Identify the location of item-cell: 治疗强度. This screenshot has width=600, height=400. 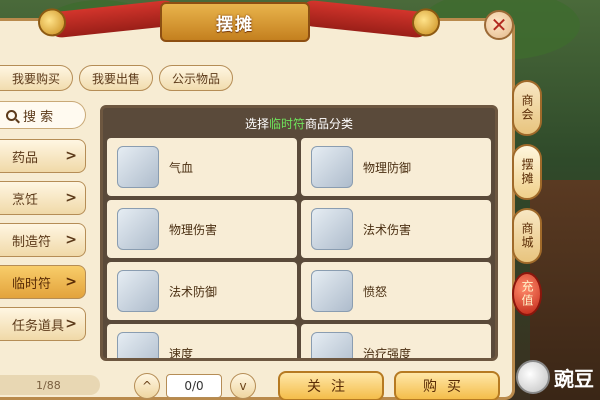
(396, 342).